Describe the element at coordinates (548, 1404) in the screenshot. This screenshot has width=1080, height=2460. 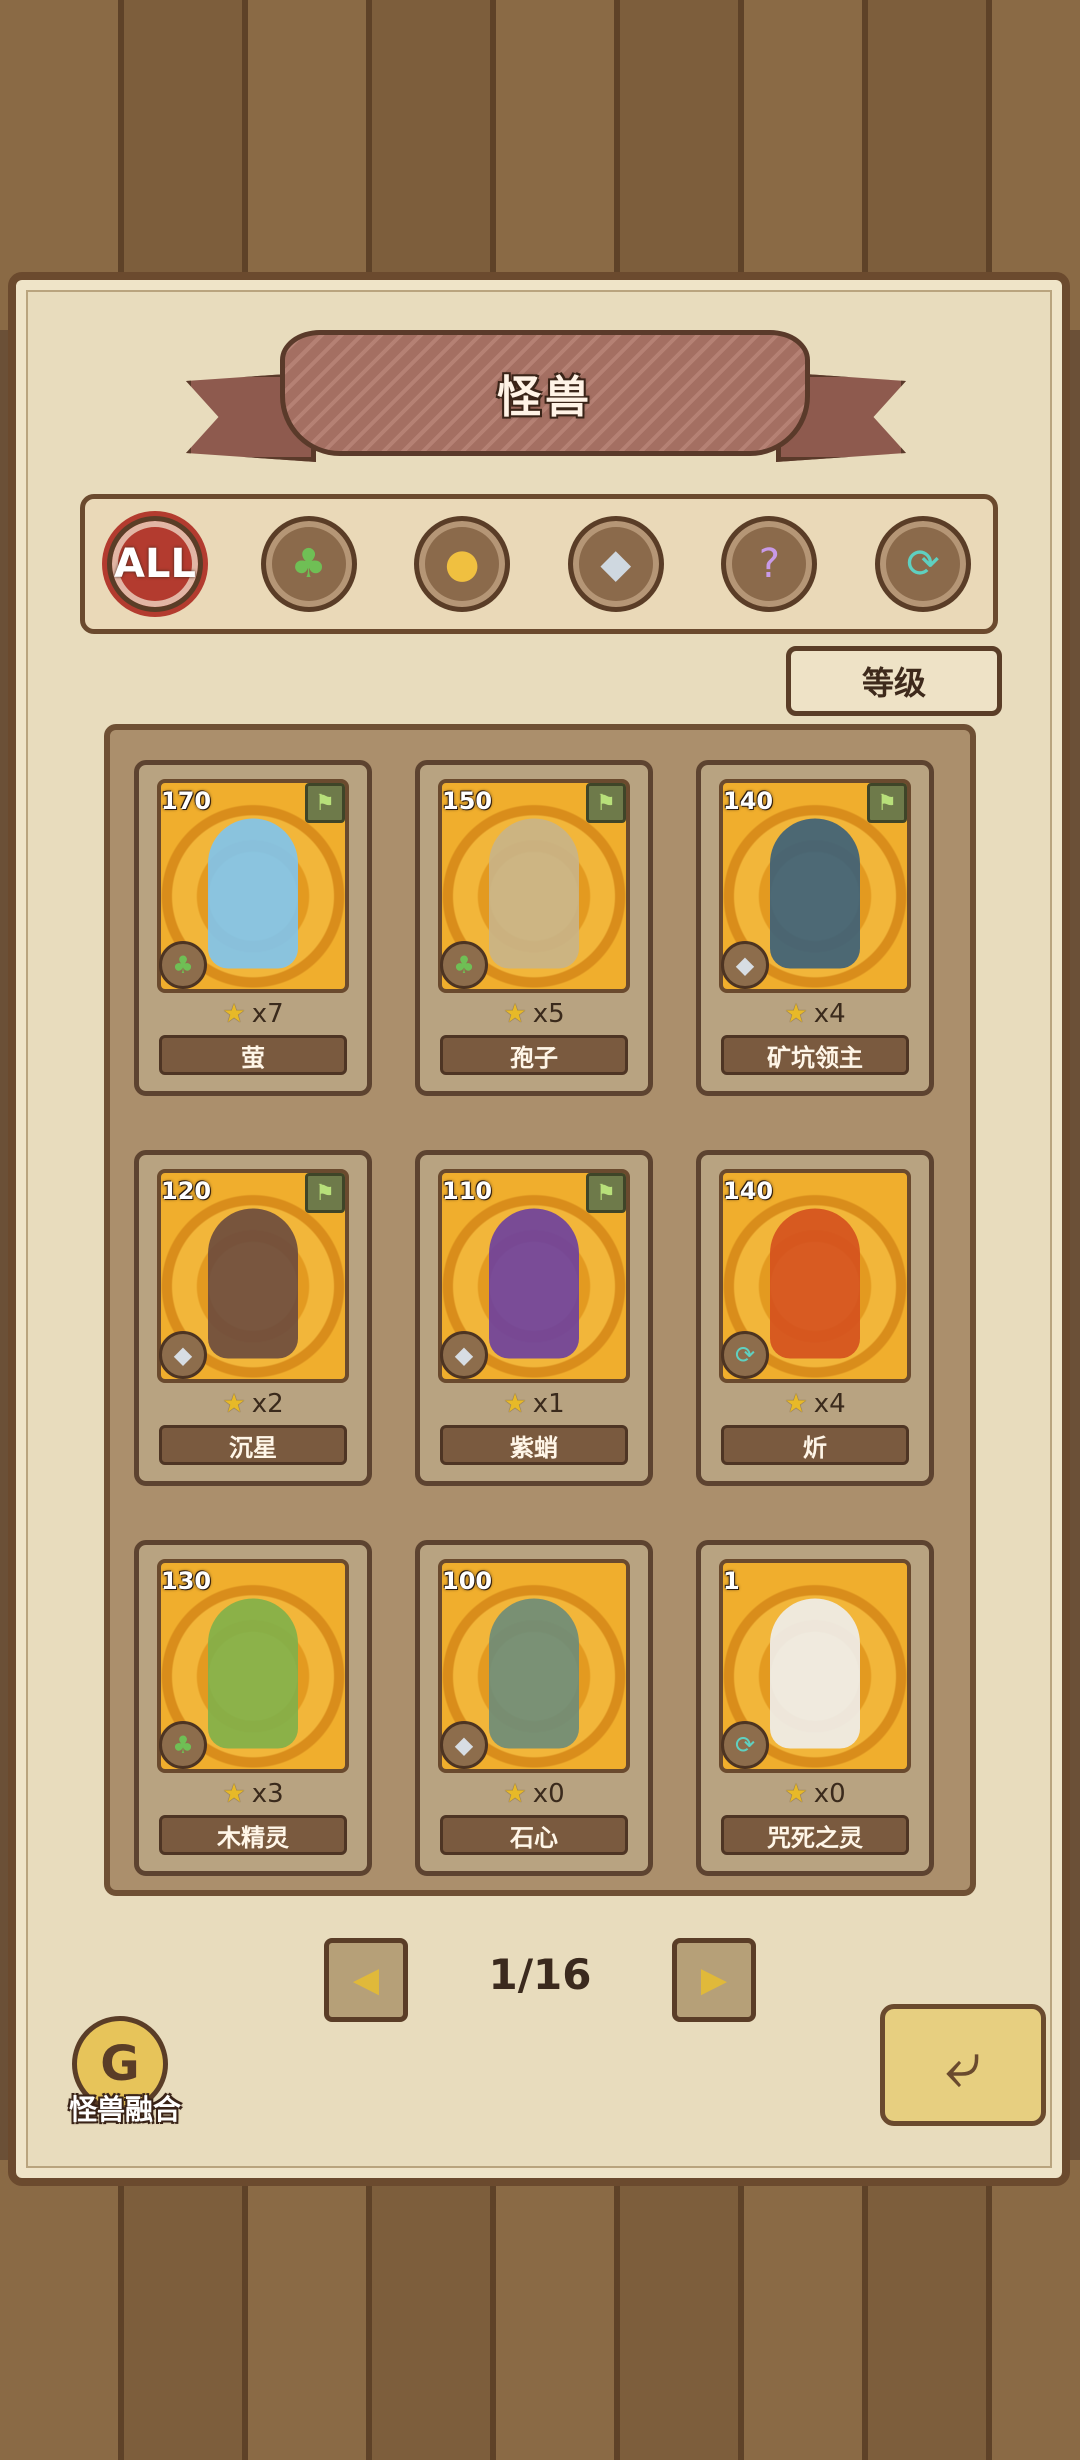
I see `star-count-value: x1` at that location.